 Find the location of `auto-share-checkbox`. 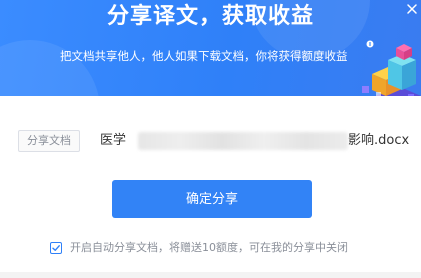

auto-share-checkbox is located at coordinates (56, 248).